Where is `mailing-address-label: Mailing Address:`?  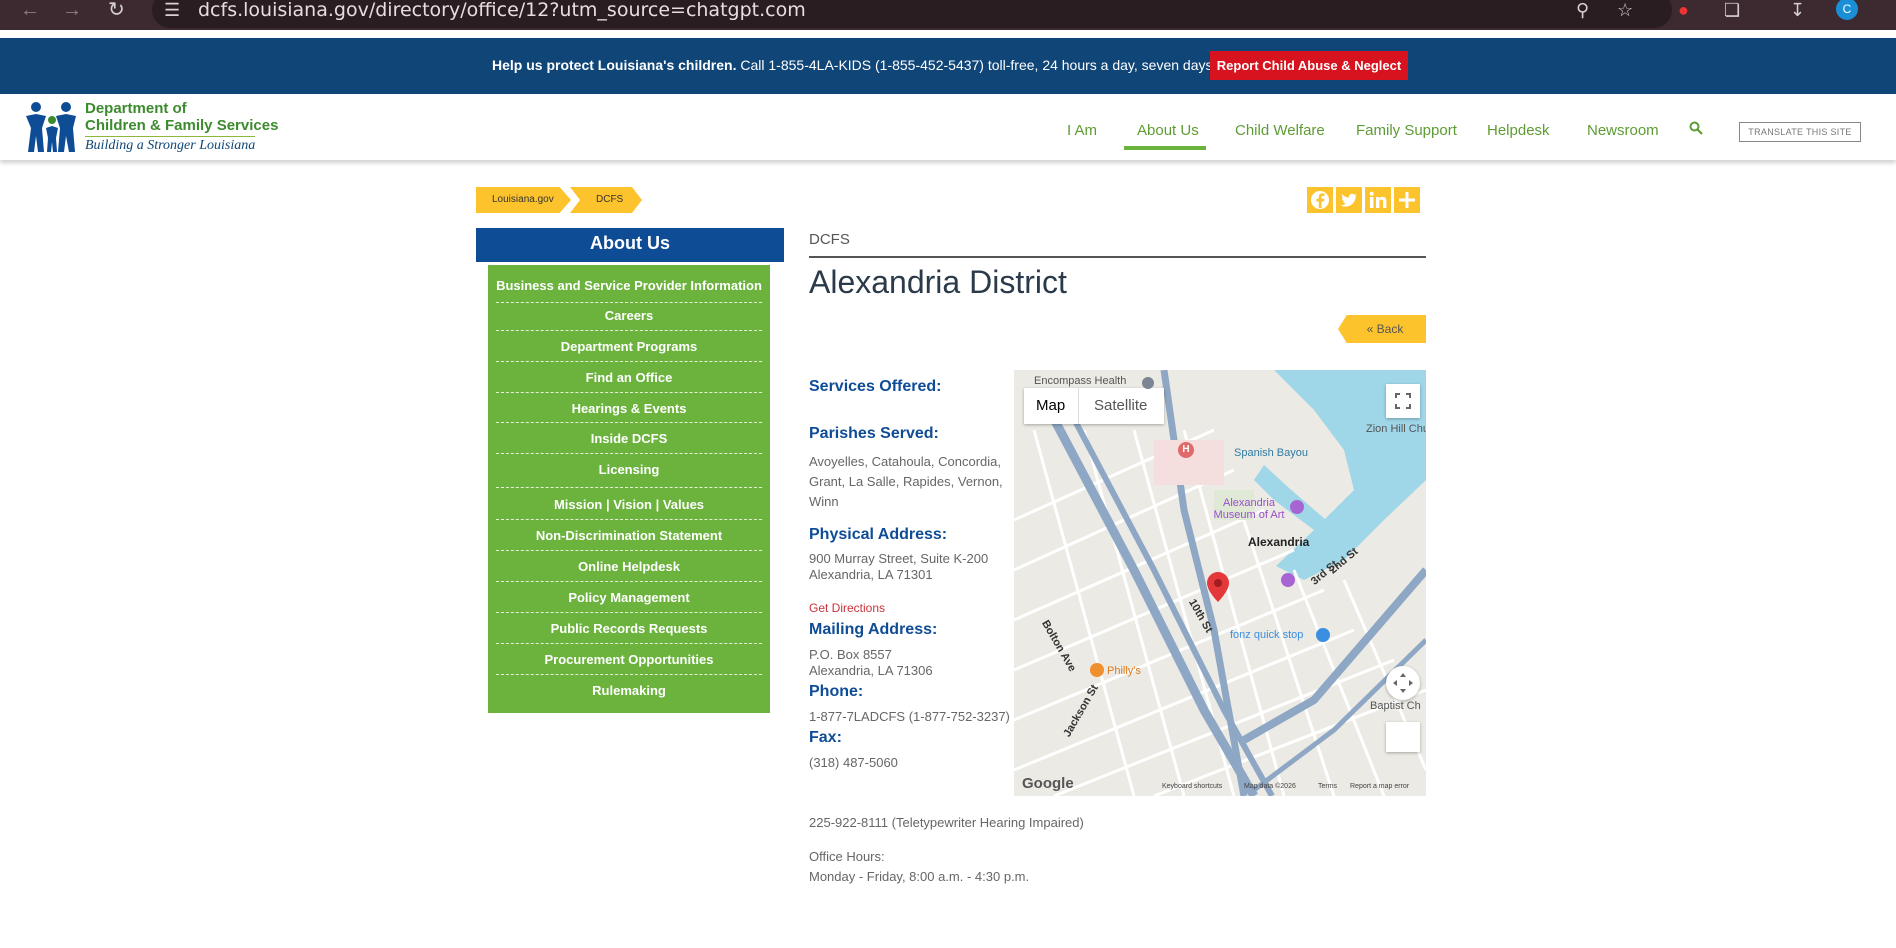 mailing-address-label: Mailing Address: is located at coordinates (873, 629).